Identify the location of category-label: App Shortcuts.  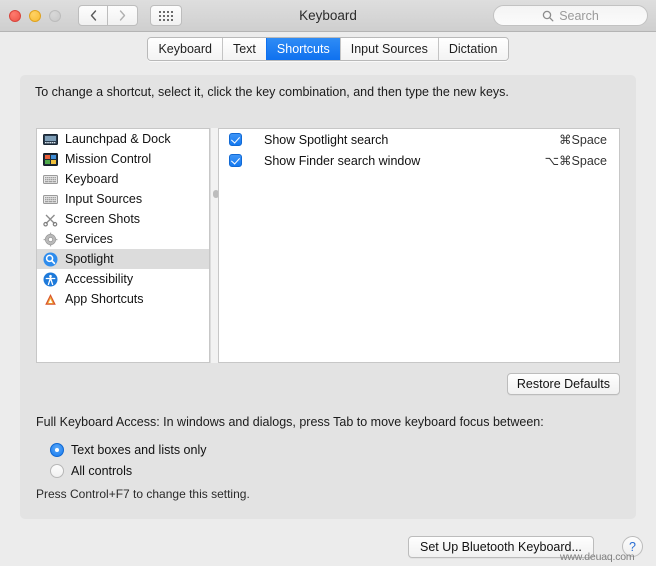
(104, 299).